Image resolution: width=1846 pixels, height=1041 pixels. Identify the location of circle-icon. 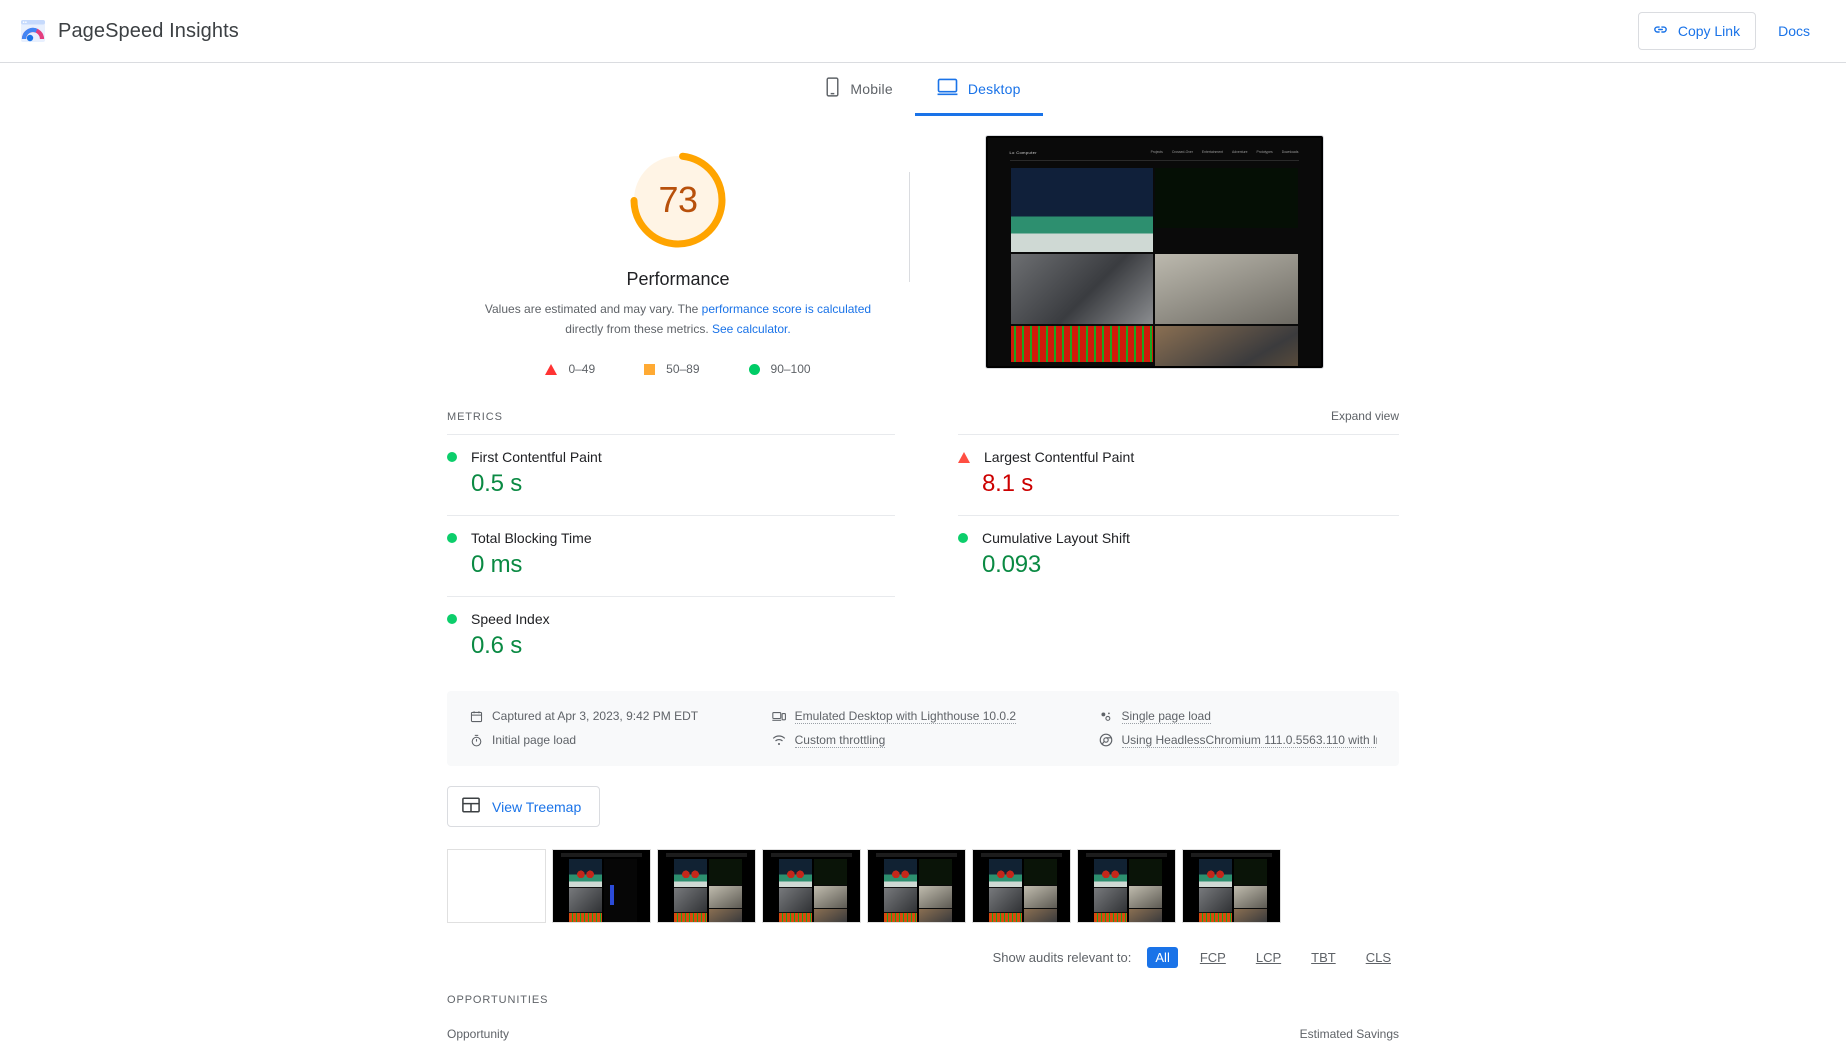
(754, 369).